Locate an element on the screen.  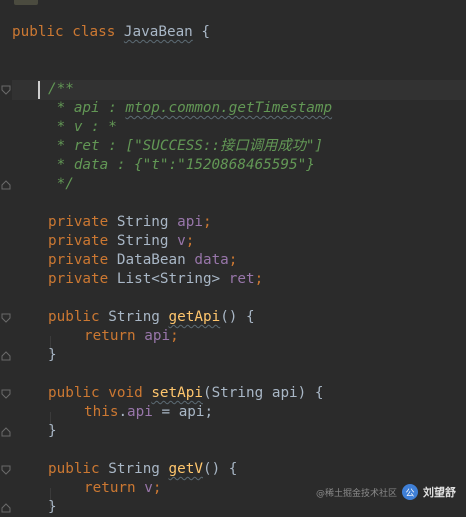
doc-comment-line: */ is located at coordinates (61, 184).